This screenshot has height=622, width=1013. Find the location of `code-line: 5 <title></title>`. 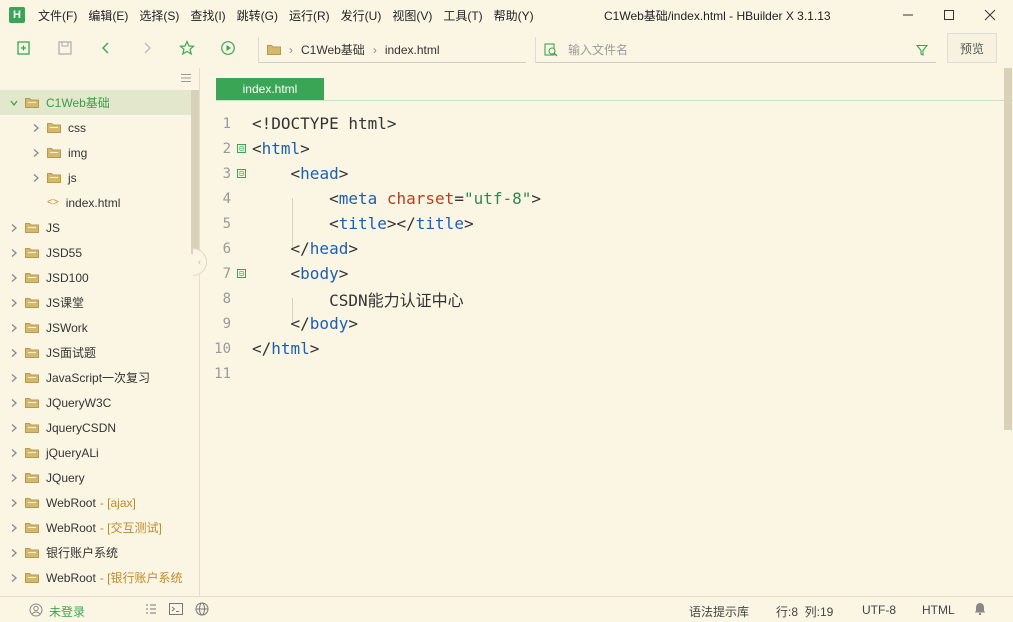

code-line: 5 <title></title> is located at coordinates (601, 223).